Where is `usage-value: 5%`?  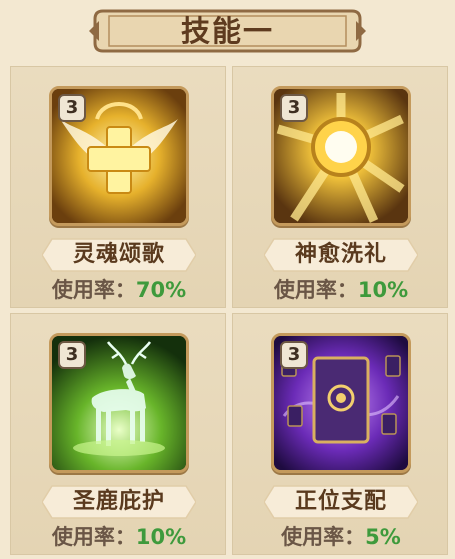
usage-value: 5% is located at coordinates (383, 537).